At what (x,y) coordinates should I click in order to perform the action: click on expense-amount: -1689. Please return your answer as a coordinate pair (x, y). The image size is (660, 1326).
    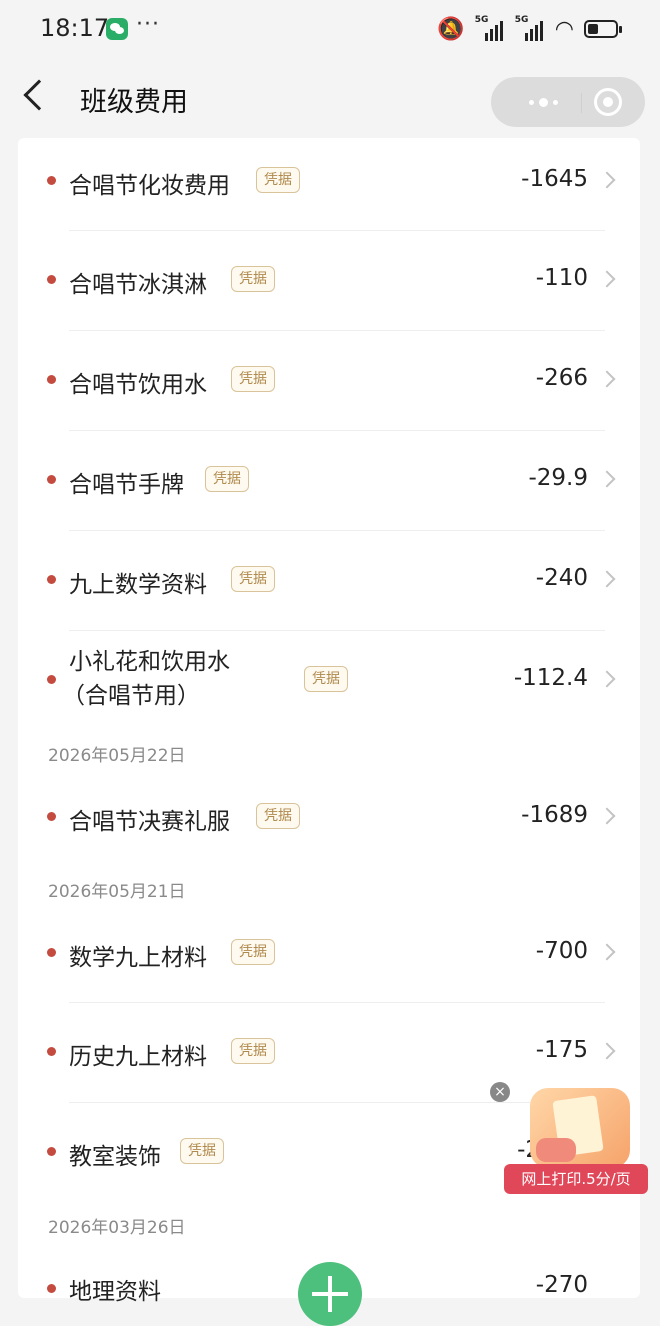
    Looking at the image, I should click on (554, 815).